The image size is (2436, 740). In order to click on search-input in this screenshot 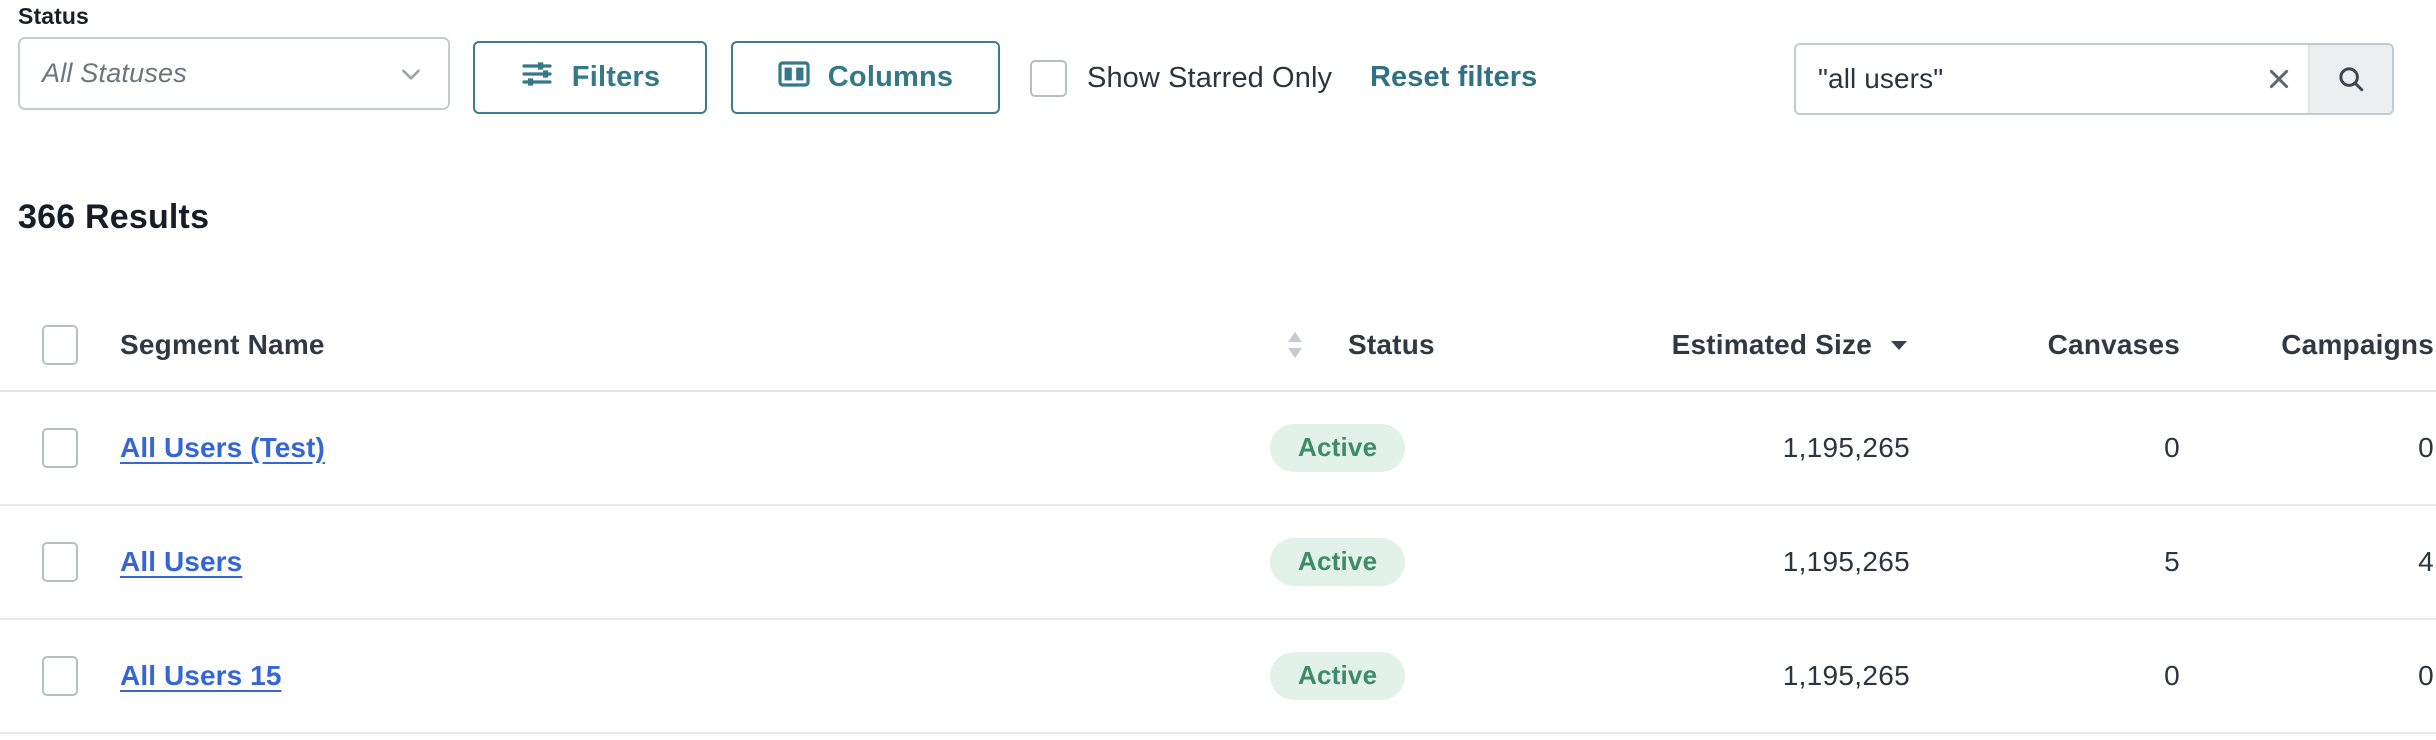, I will do `click(2023, 79)`.